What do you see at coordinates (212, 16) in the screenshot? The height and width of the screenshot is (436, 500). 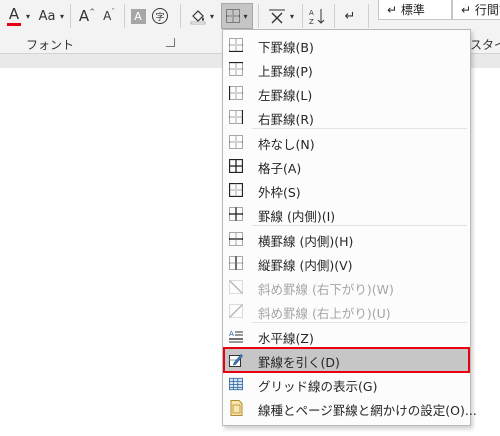 I see `shading-dropdown-icon: ▾` at bounding box center [212, 16].